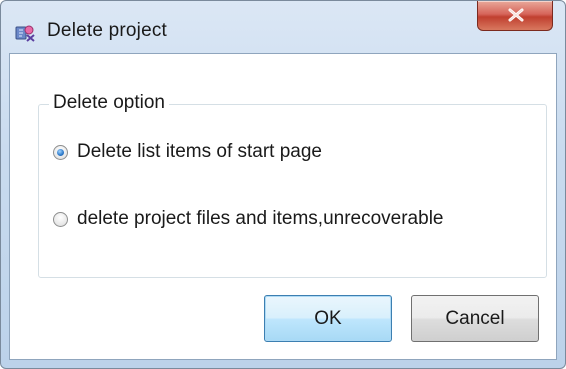 The image size is (566, 369). I want to click on cancel-button: Cancel, so click(475, 318).